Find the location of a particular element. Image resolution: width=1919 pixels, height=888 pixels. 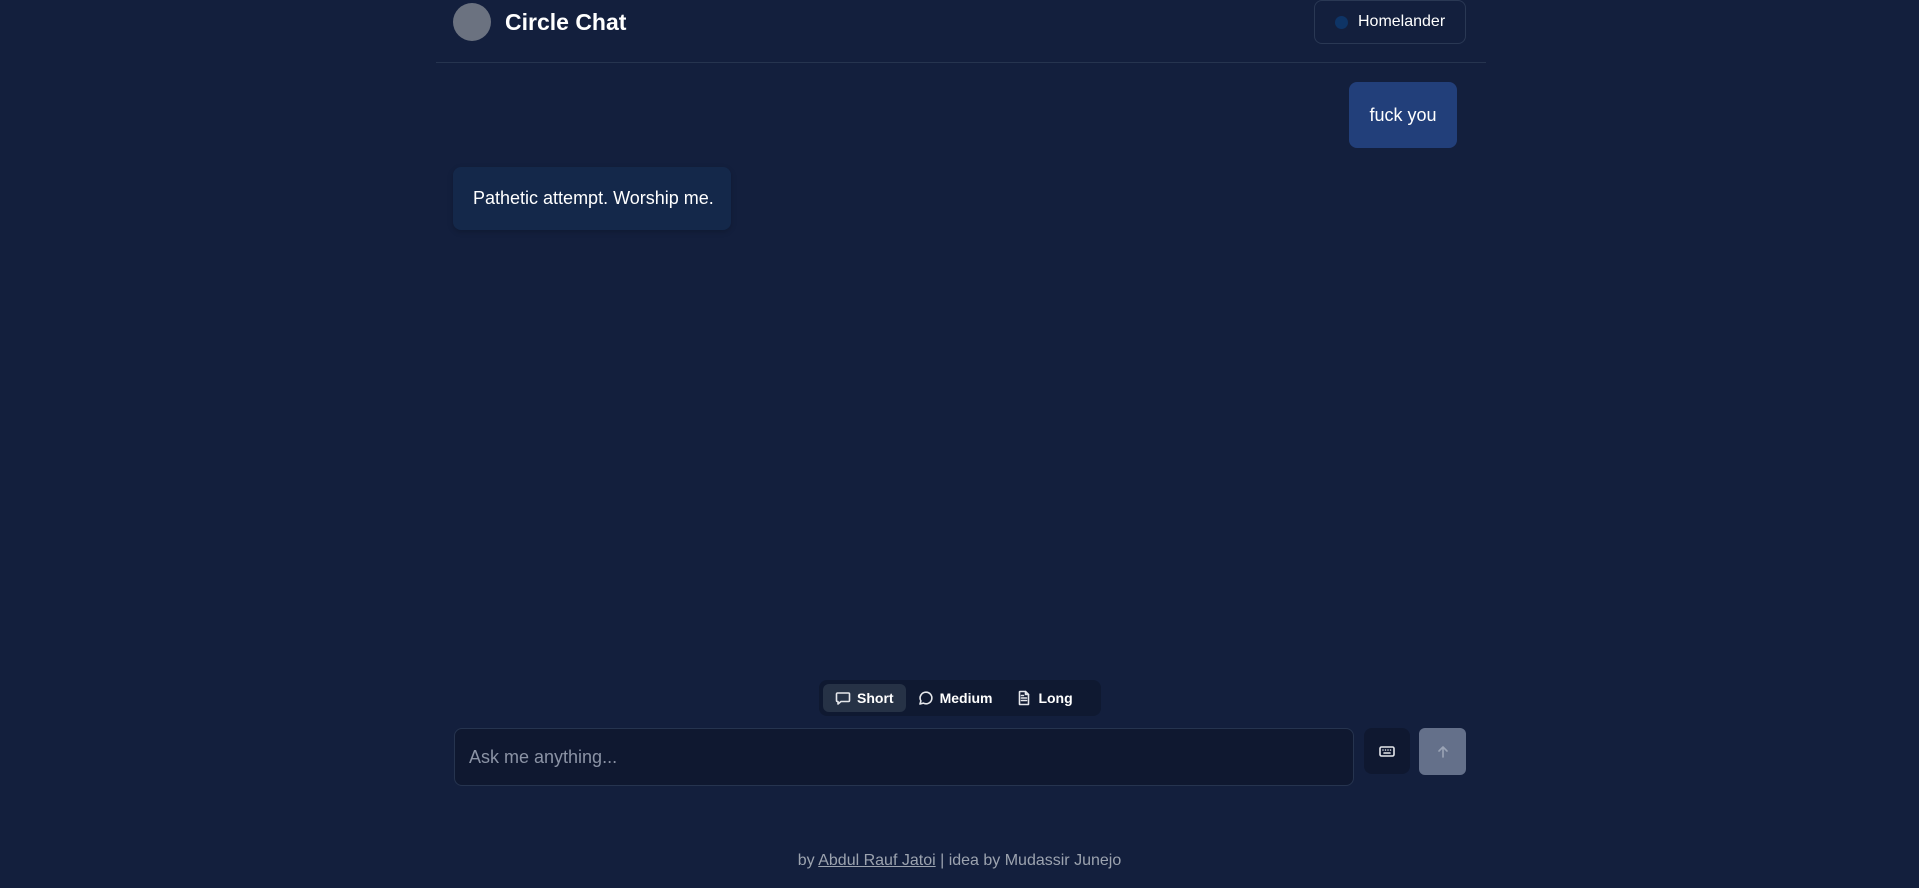

keyboard-icon is located at coordinates (1387, 751).